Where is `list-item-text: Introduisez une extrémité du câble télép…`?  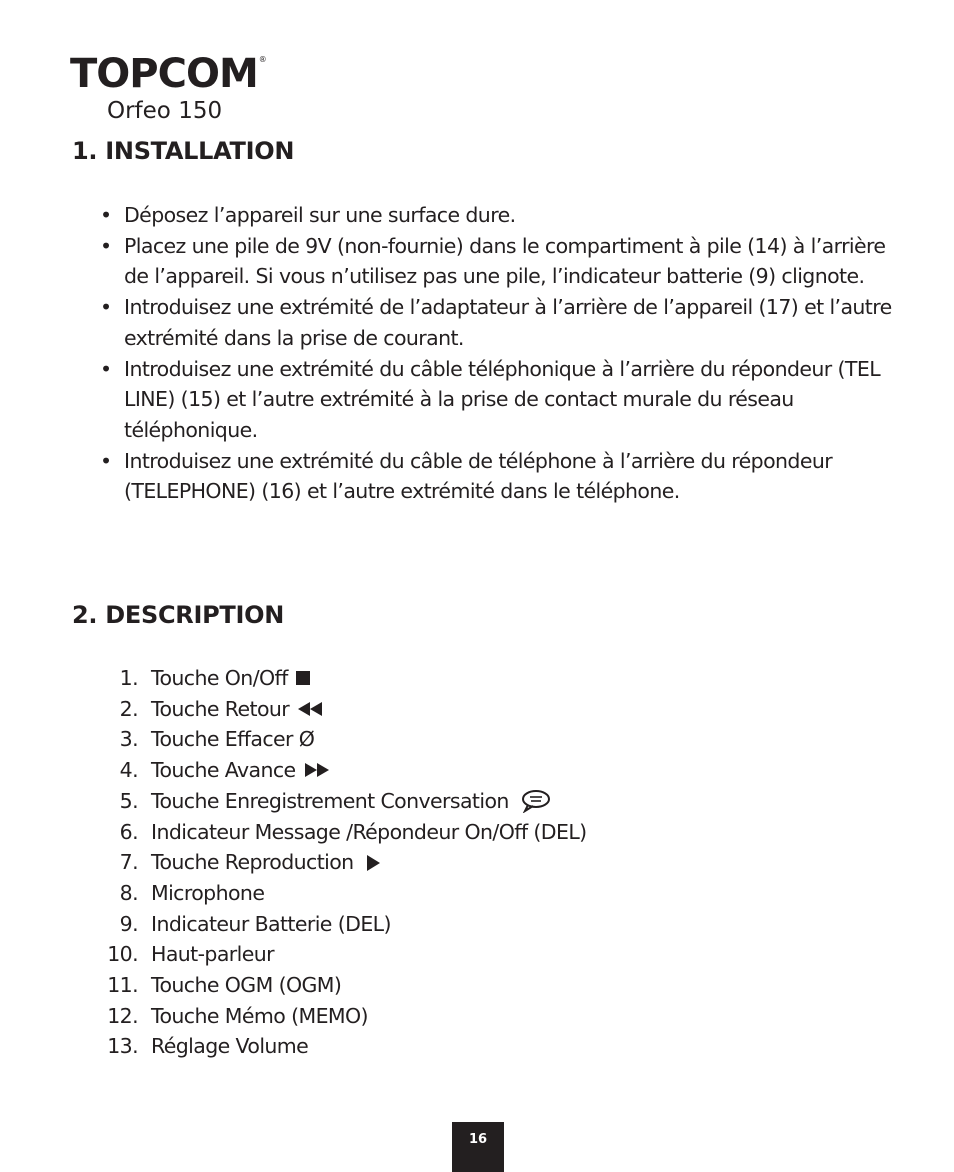 list-item-text: Introduisez une extrémité du câble télép… is located at coordinates (502, 399).